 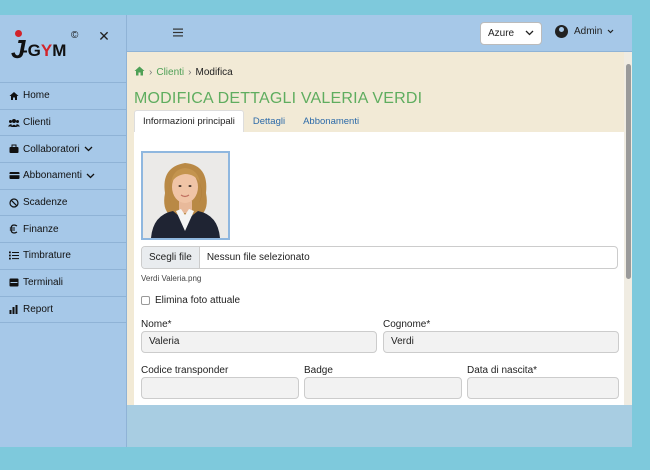 What do you see at coordinates (171, 278) in the screenshot?
I see `current-file-name: Verdi Valeria.png` at bounding box center [171, 278].